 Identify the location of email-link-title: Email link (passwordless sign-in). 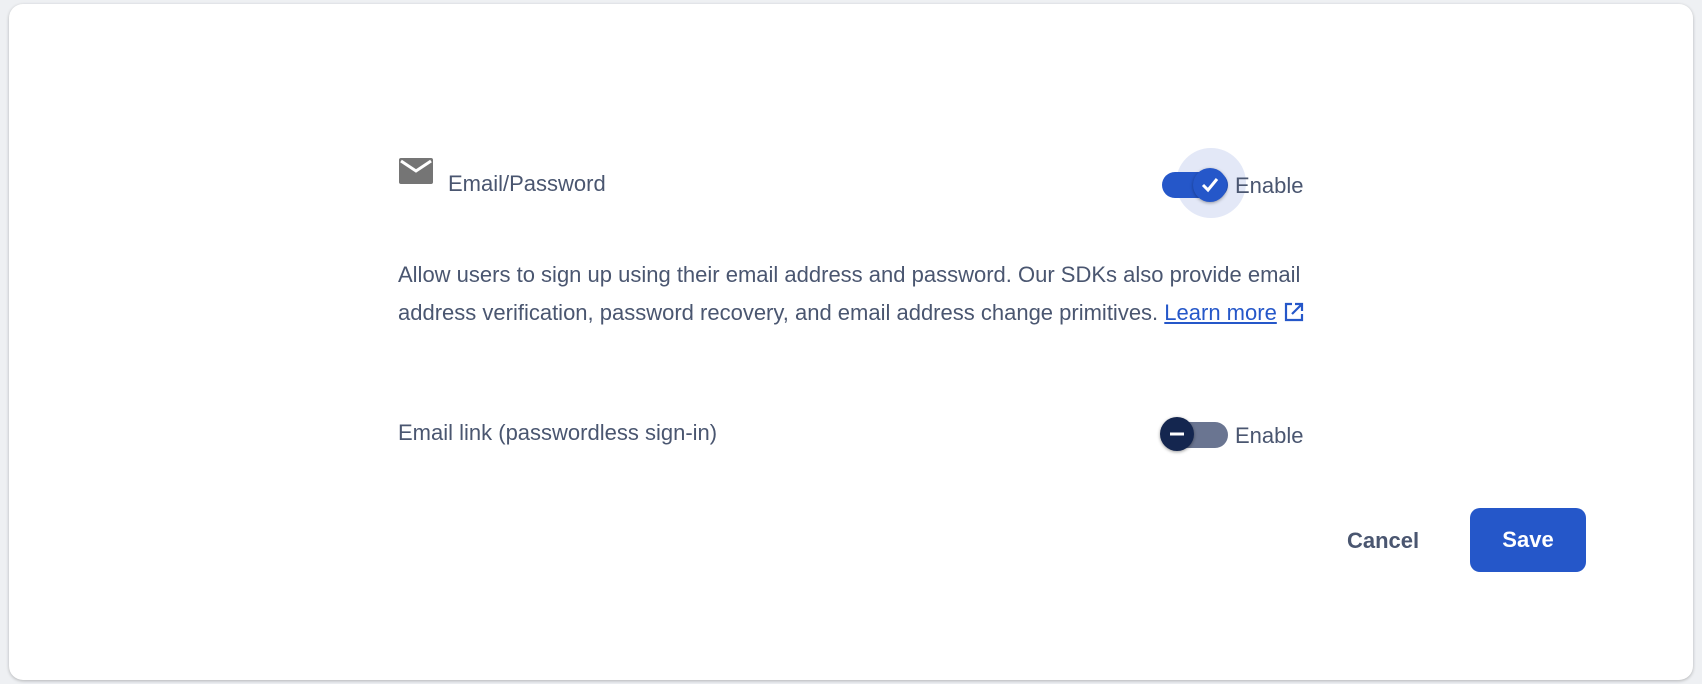
(558, 432).